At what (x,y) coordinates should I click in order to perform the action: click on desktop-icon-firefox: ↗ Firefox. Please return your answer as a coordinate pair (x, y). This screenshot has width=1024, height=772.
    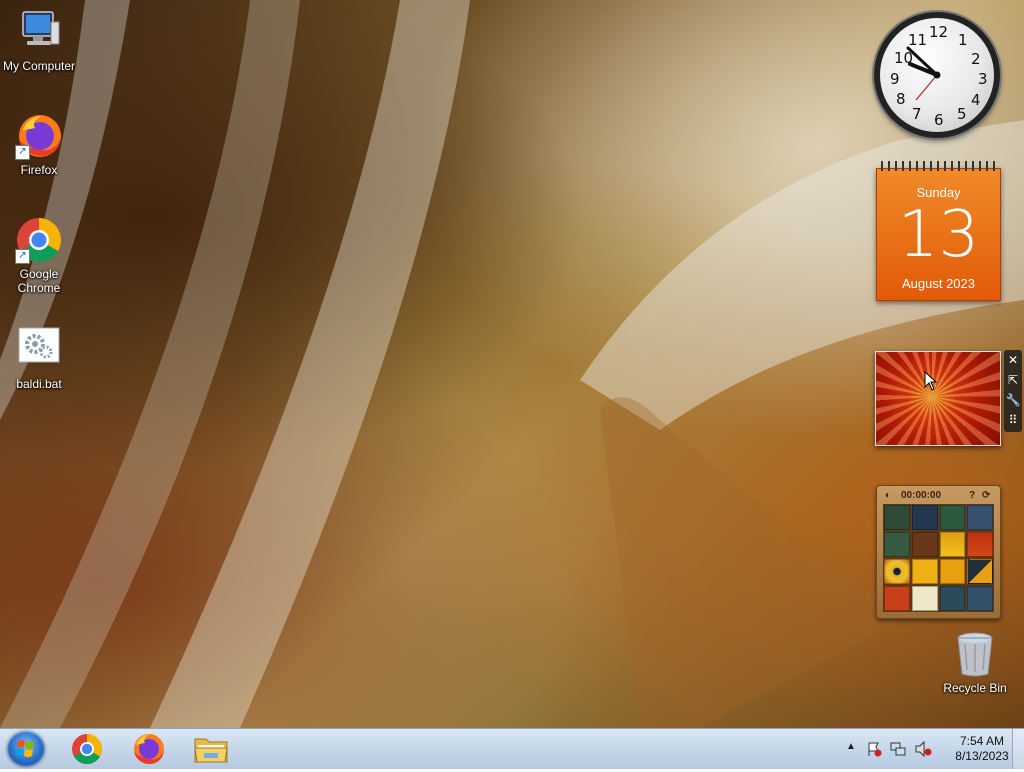
    Looking at the image, I should click on (39, 144).